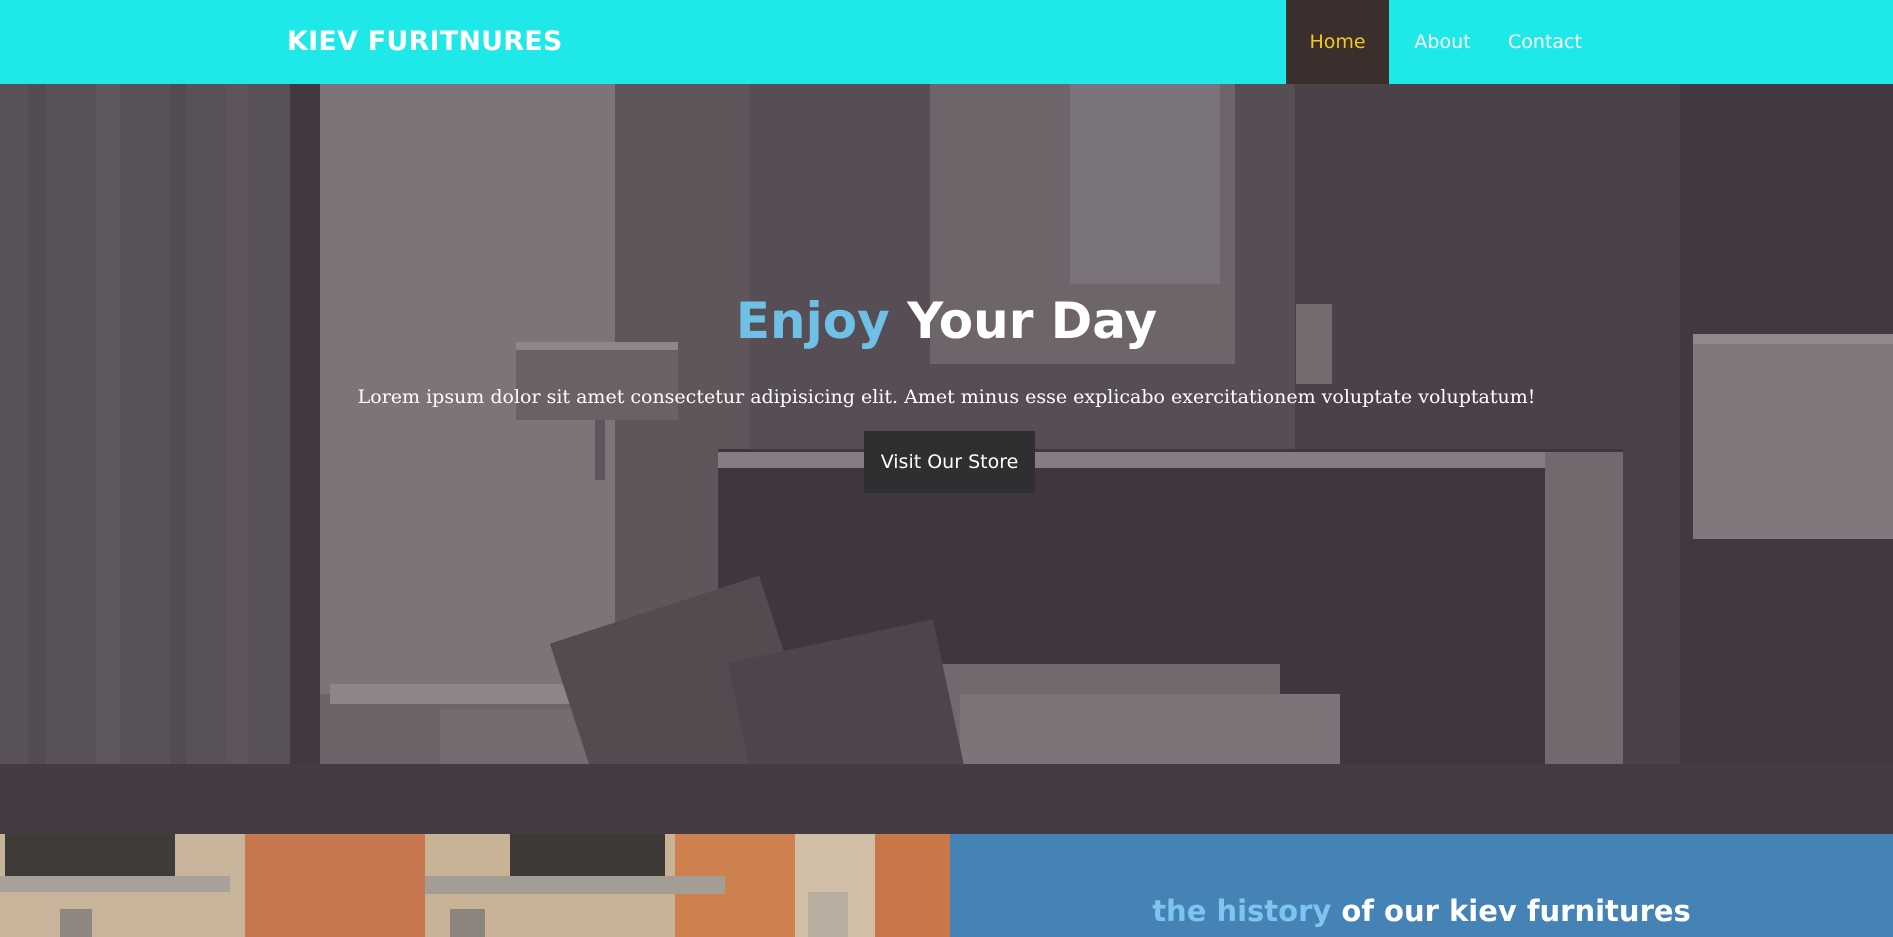 The image size is (1893, 937). Describe the element at coordinates (425, 42) in the screenshot. I see `brand-logo-text: KIEV FURITNURES` at that location.